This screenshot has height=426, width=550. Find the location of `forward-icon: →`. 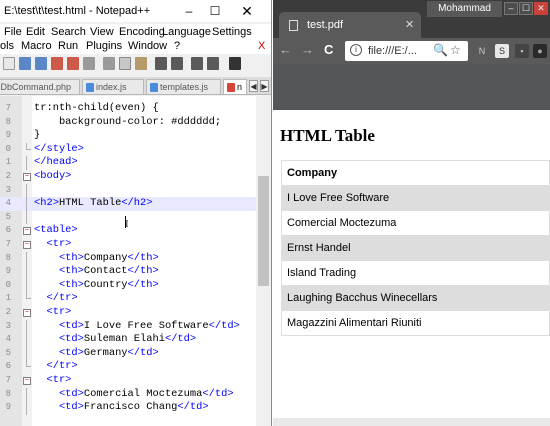

forward-icon: → is located at coordinates (307, 50).